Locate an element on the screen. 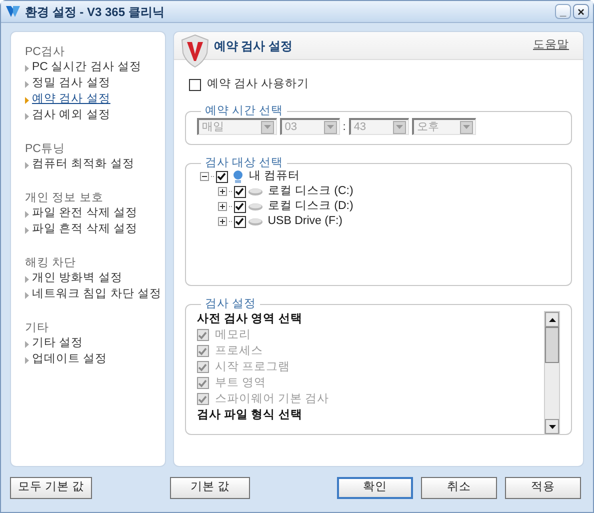 Image resolution: width=594 pixels, height=513 pixels. sidebar-heading: 개인 정보 보호 is located at coordinates (64, 198).